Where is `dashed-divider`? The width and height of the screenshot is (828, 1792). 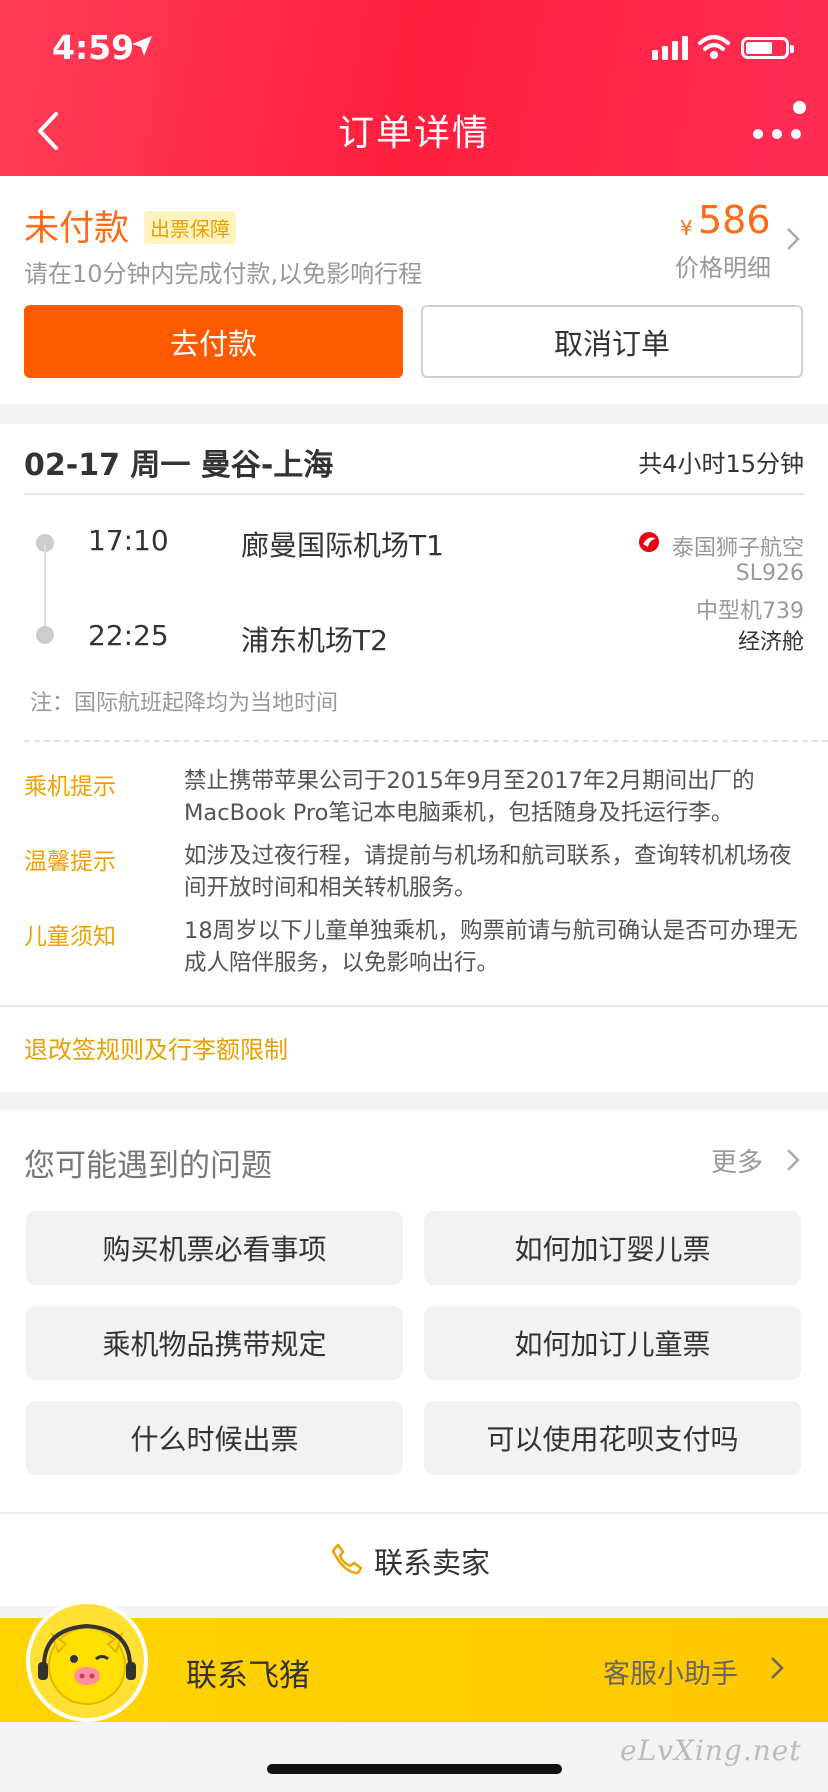
dashed-divider is located at coordinates (426, 741).